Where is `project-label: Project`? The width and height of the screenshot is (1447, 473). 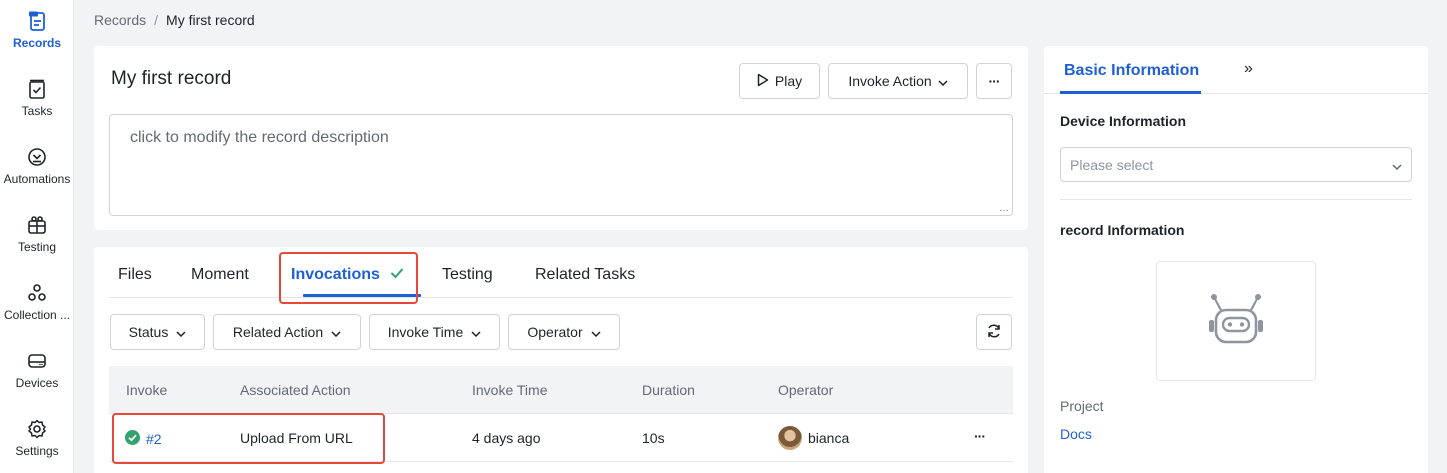 project-label: Project is located at coordinates (1082, 406).